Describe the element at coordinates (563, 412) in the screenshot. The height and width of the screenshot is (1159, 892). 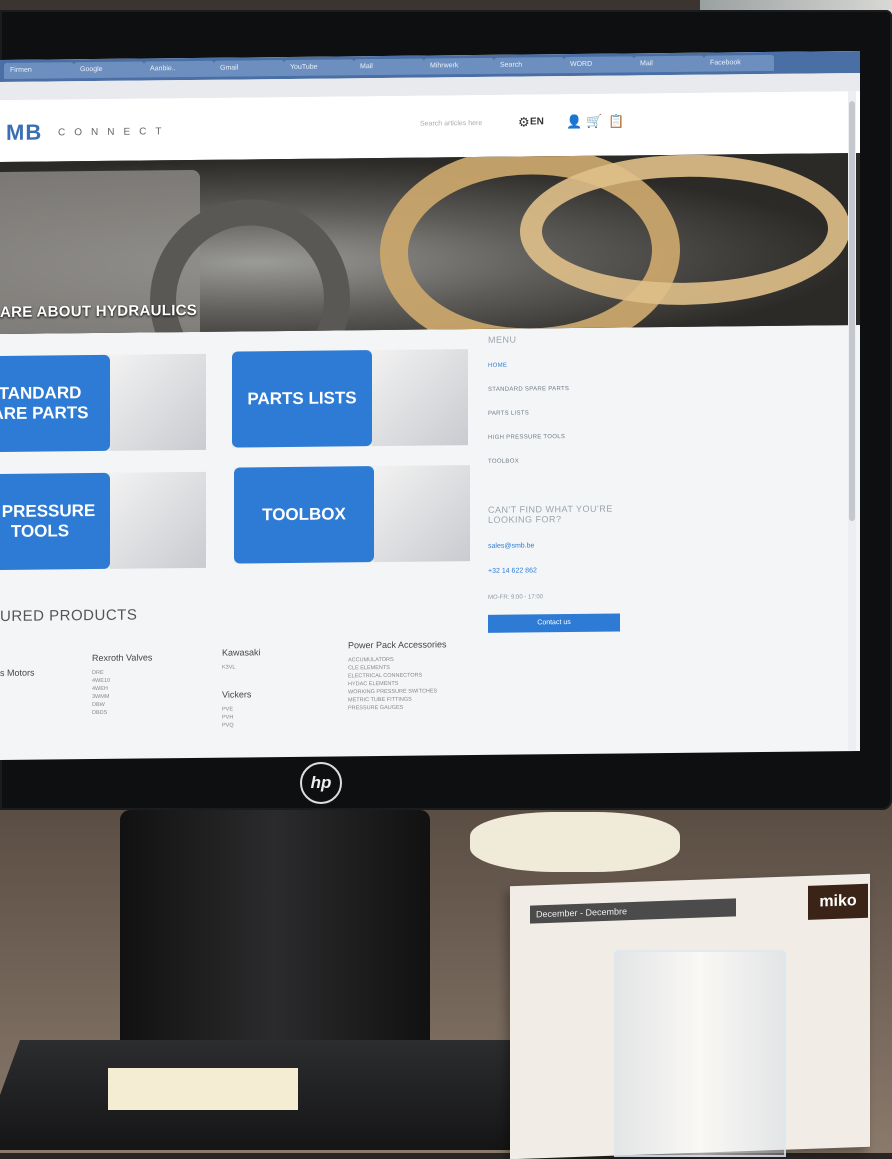
I see `sidebar-item-parts-lists: PARTS LISTS` at that location.